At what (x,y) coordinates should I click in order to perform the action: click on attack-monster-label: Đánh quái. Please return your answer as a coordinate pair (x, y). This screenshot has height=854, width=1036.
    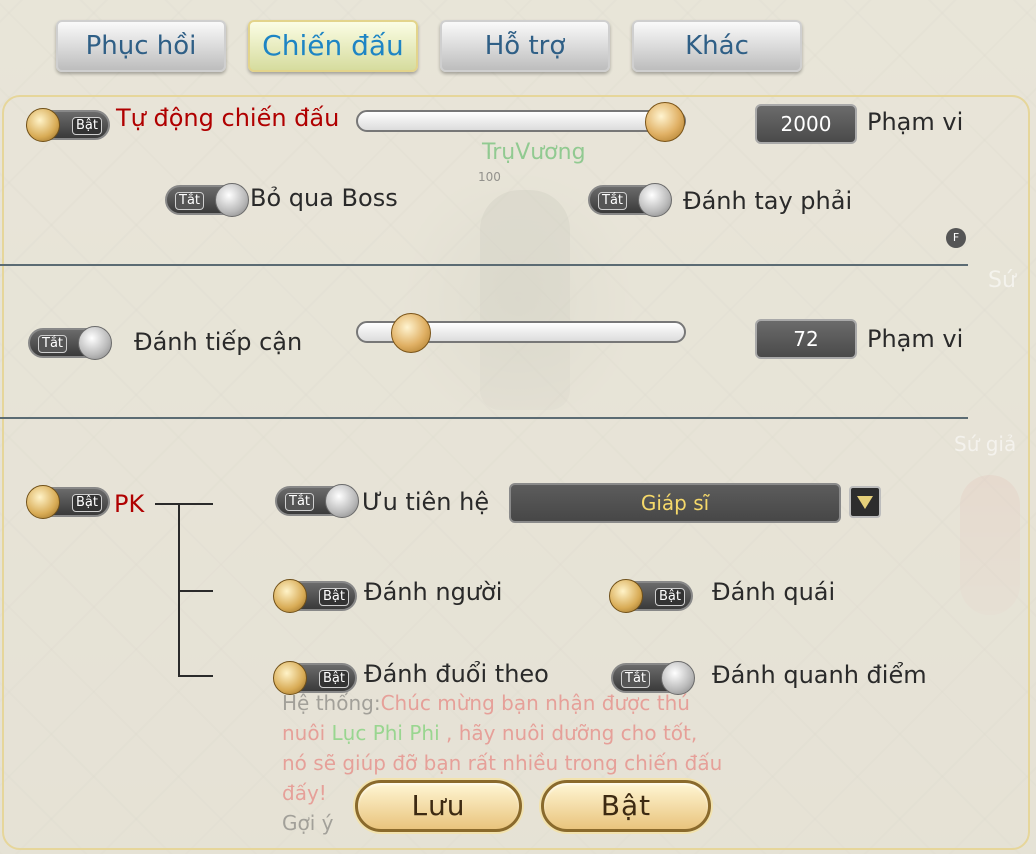
    Looking at the image, I should click on (774, 592).